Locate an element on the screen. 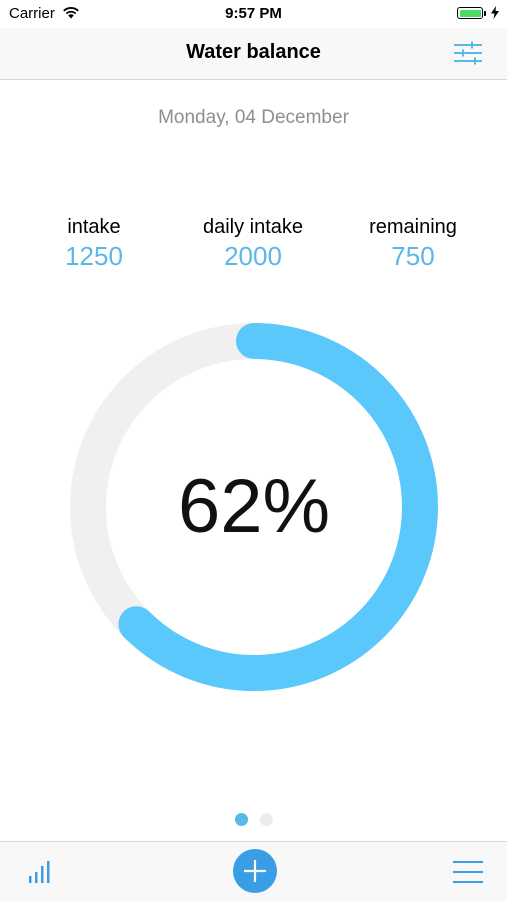  remaining-stat: remaining 750 is located at coordinates (413, 244).